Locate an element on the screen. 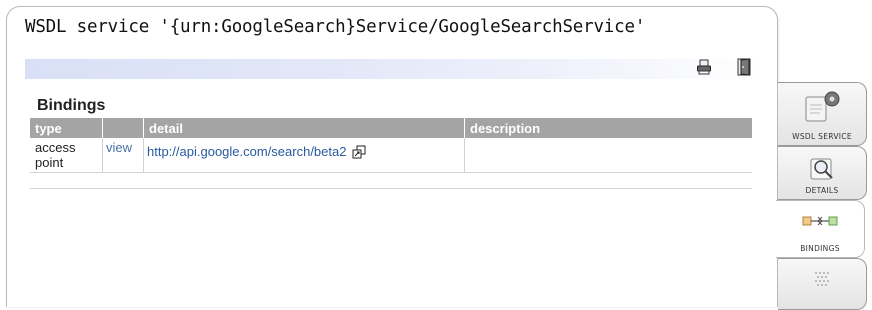 Image resolution: width=872 pixels, height=310 pixels. tab-bindings: BINDINGS is located at coordinates (820, 229).